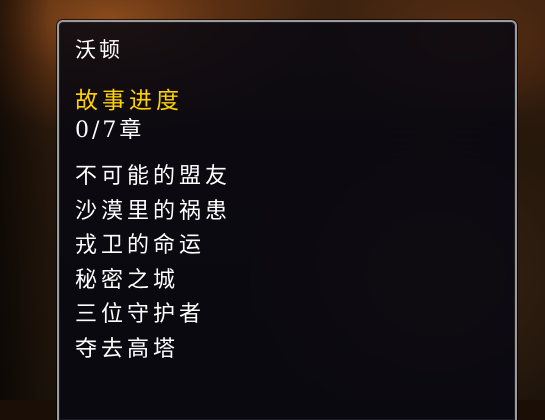 The height and width of the screenshot is (420, 545). Describe the element at coordinates (140, 245) in the screenshot. I see `chapter-item: 戎卫的命运` at that location.